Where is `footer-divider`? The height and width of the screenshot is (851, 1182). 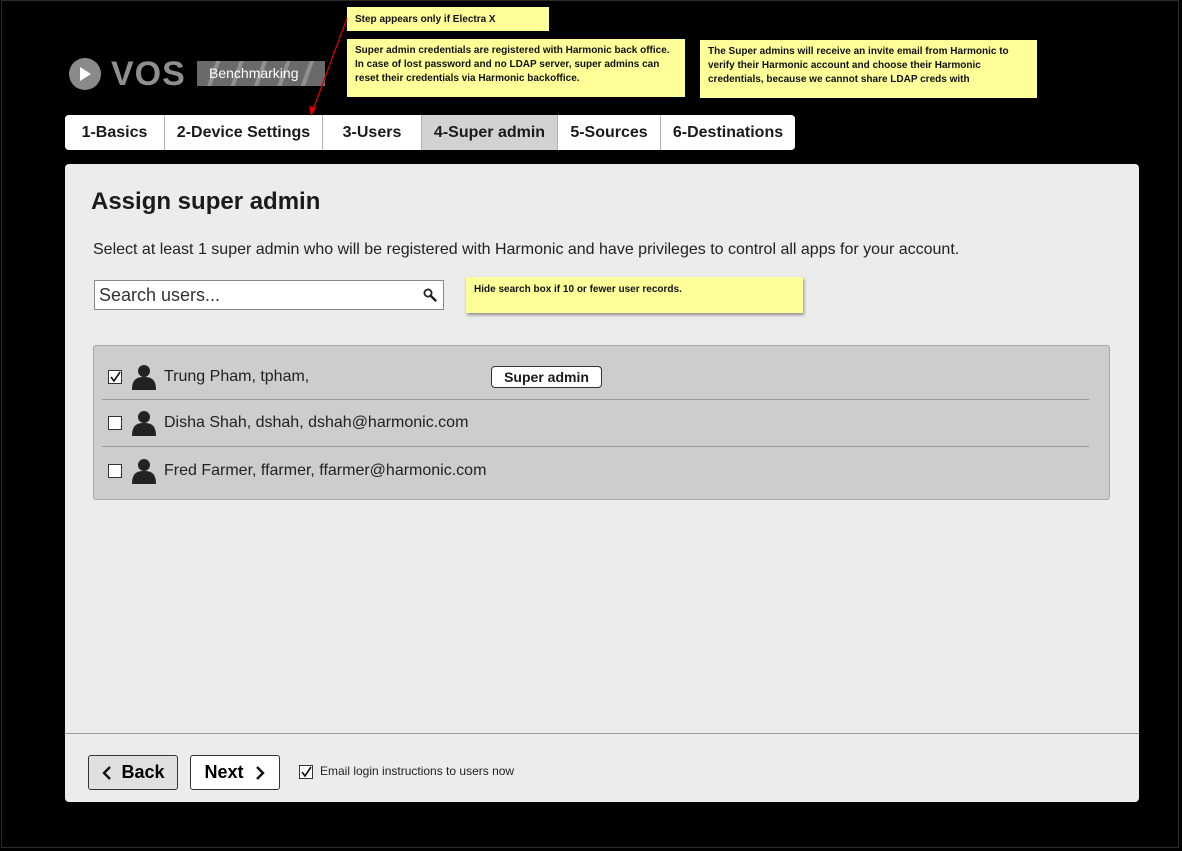 footer-divider is located at coordinates (602, 733).